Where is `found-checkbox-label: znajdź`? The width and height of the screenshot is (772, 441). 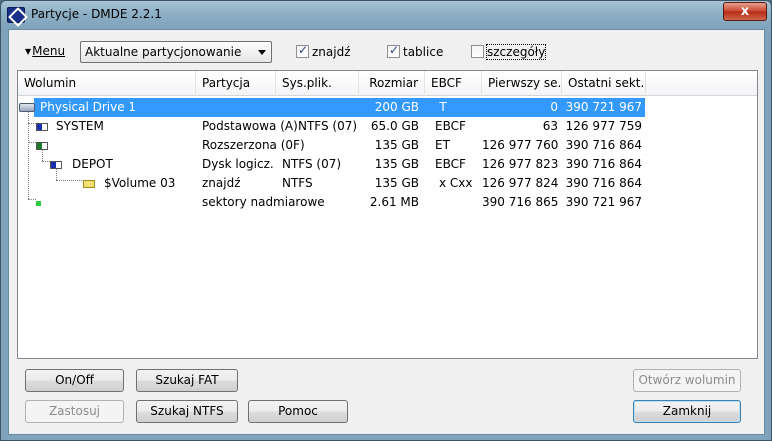
found-checkbox-label: znajdź is located at coordinates (331, 52).